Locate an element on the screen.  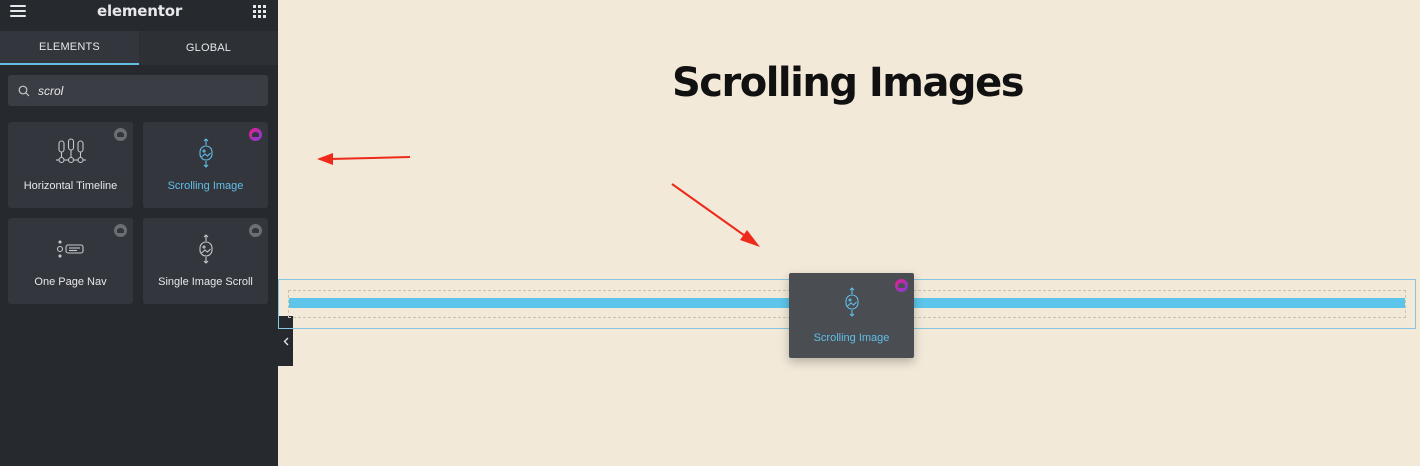
widget-label: Horizontal Timeline is located at coordinates (70, 186).